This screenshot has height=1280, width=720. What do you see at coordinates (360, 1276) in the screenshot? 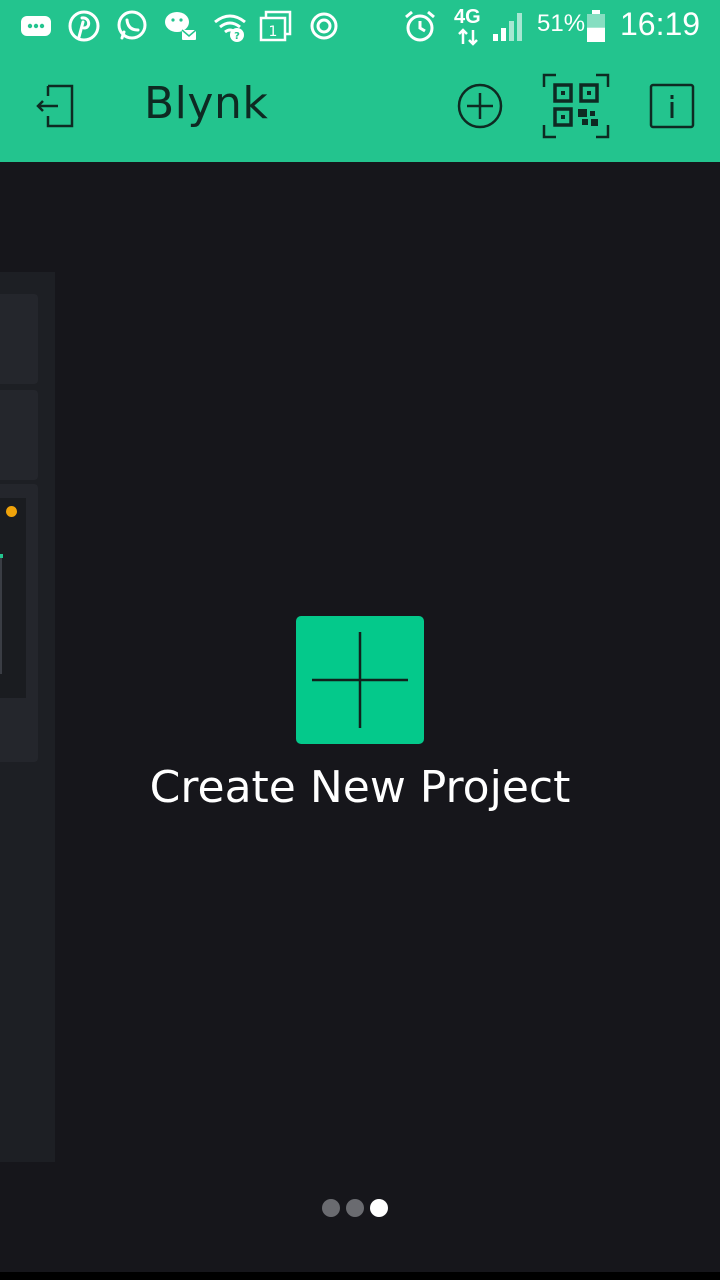
I see `navigation-bar-edge` at bounding box center [360, 1276].